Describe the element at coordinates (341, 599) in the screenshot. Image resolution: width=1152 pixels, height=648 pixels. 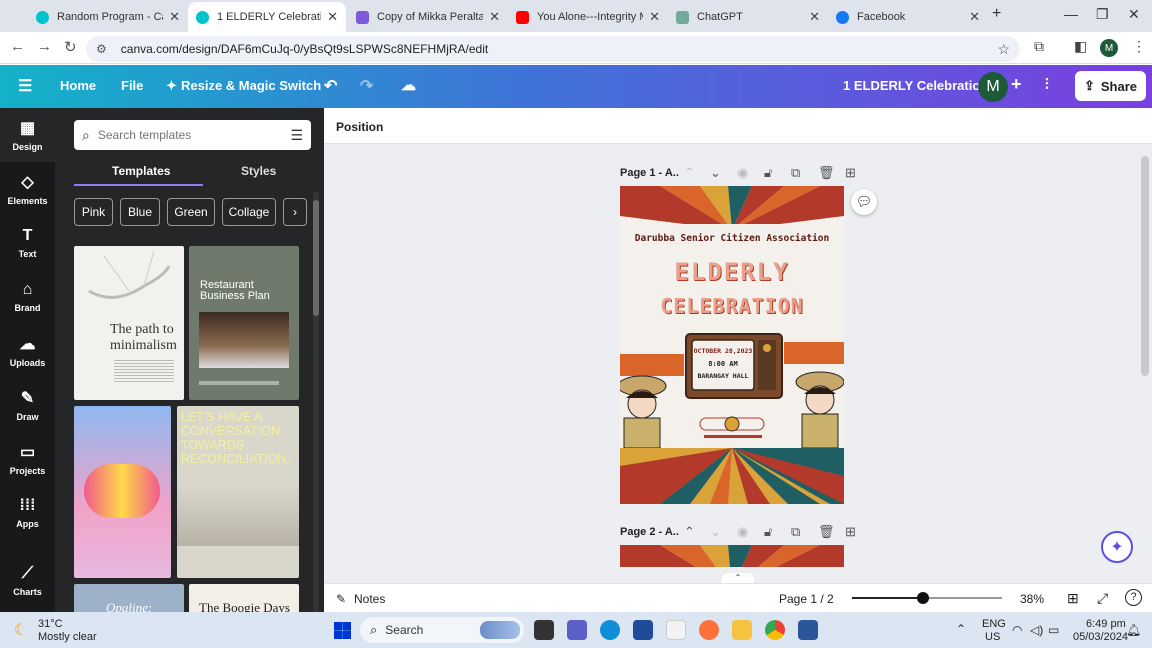
I see `notes-icon: ✎` at that location.